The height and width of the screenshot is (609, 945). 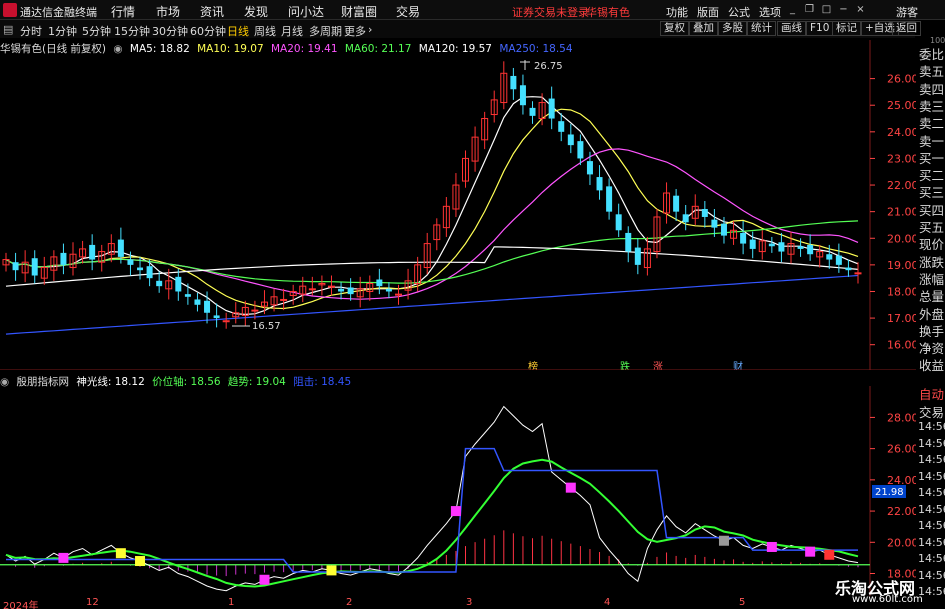 I want to click on x-label-5: 5, so click(x=742, y=602).